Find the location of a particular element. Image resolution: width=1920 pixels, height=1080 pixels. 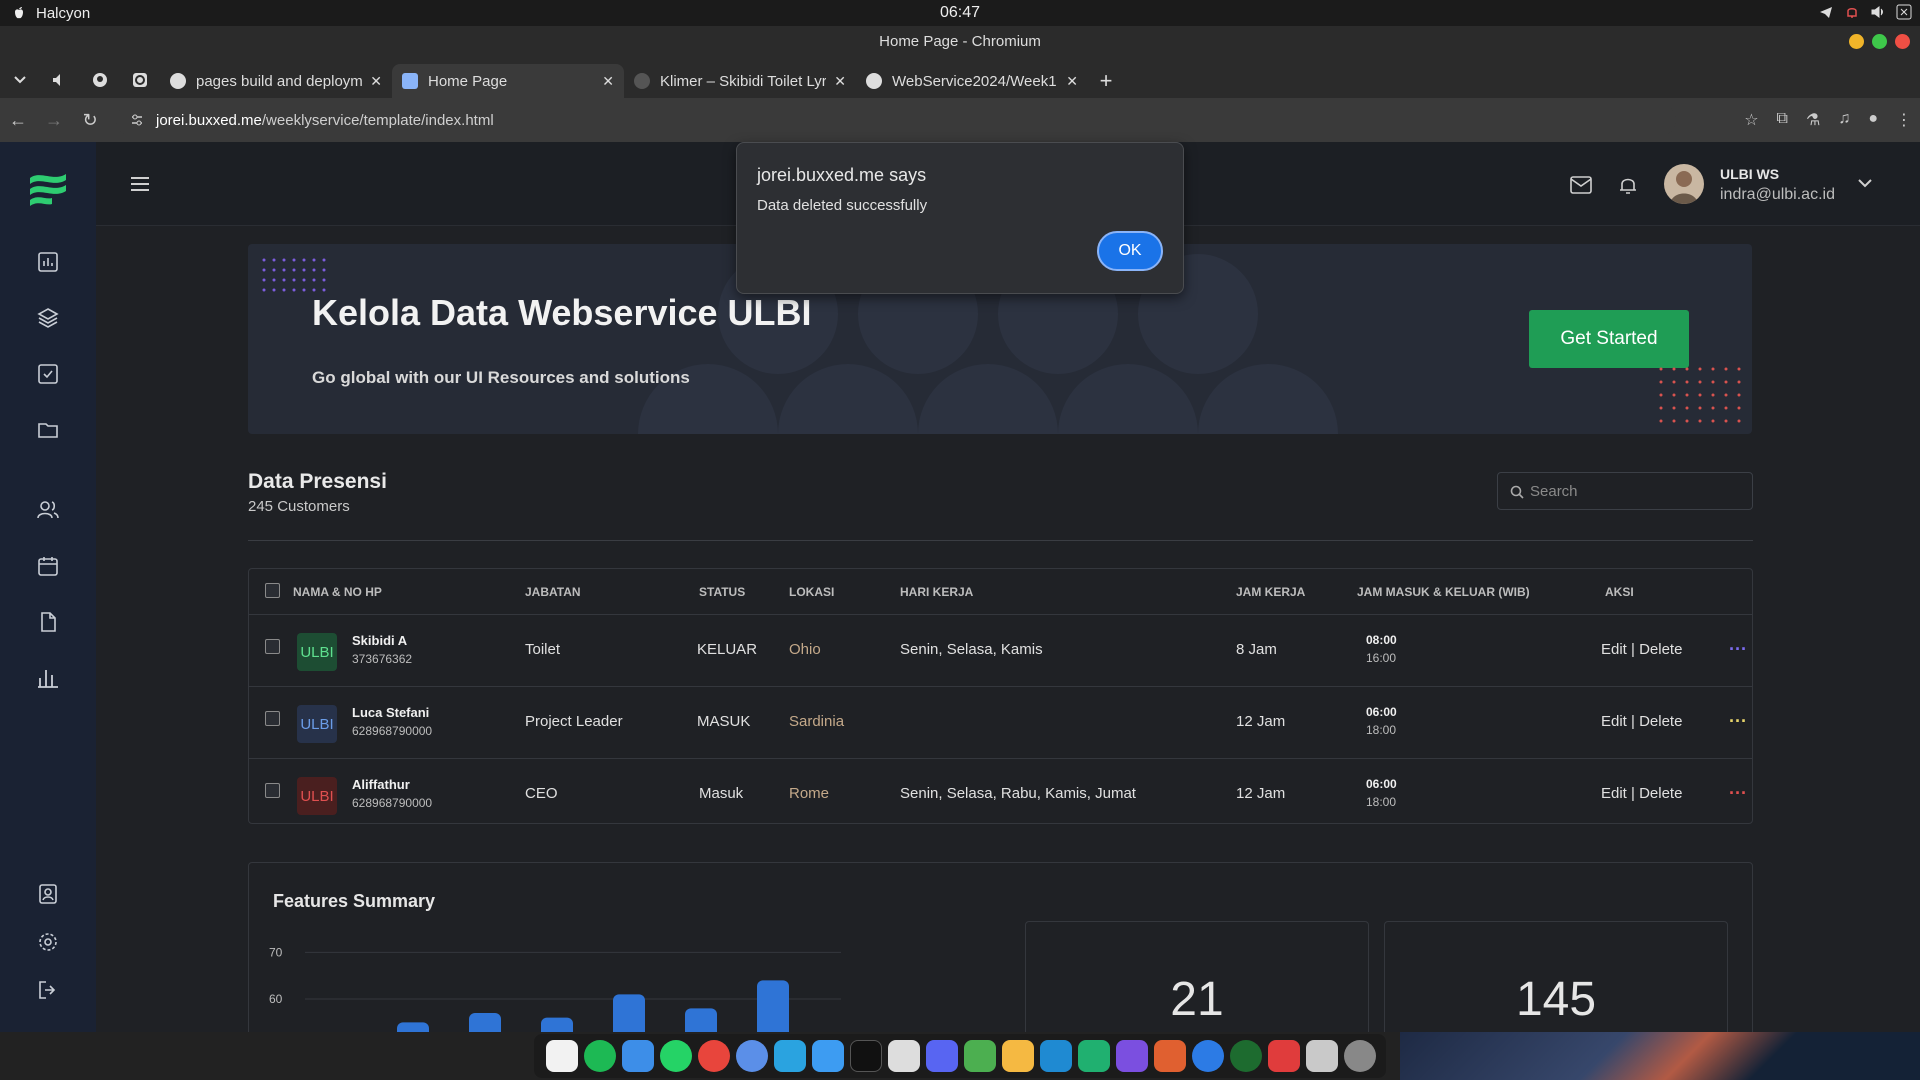

whatsapp-app-icon is located at coordinates (676, 1056).